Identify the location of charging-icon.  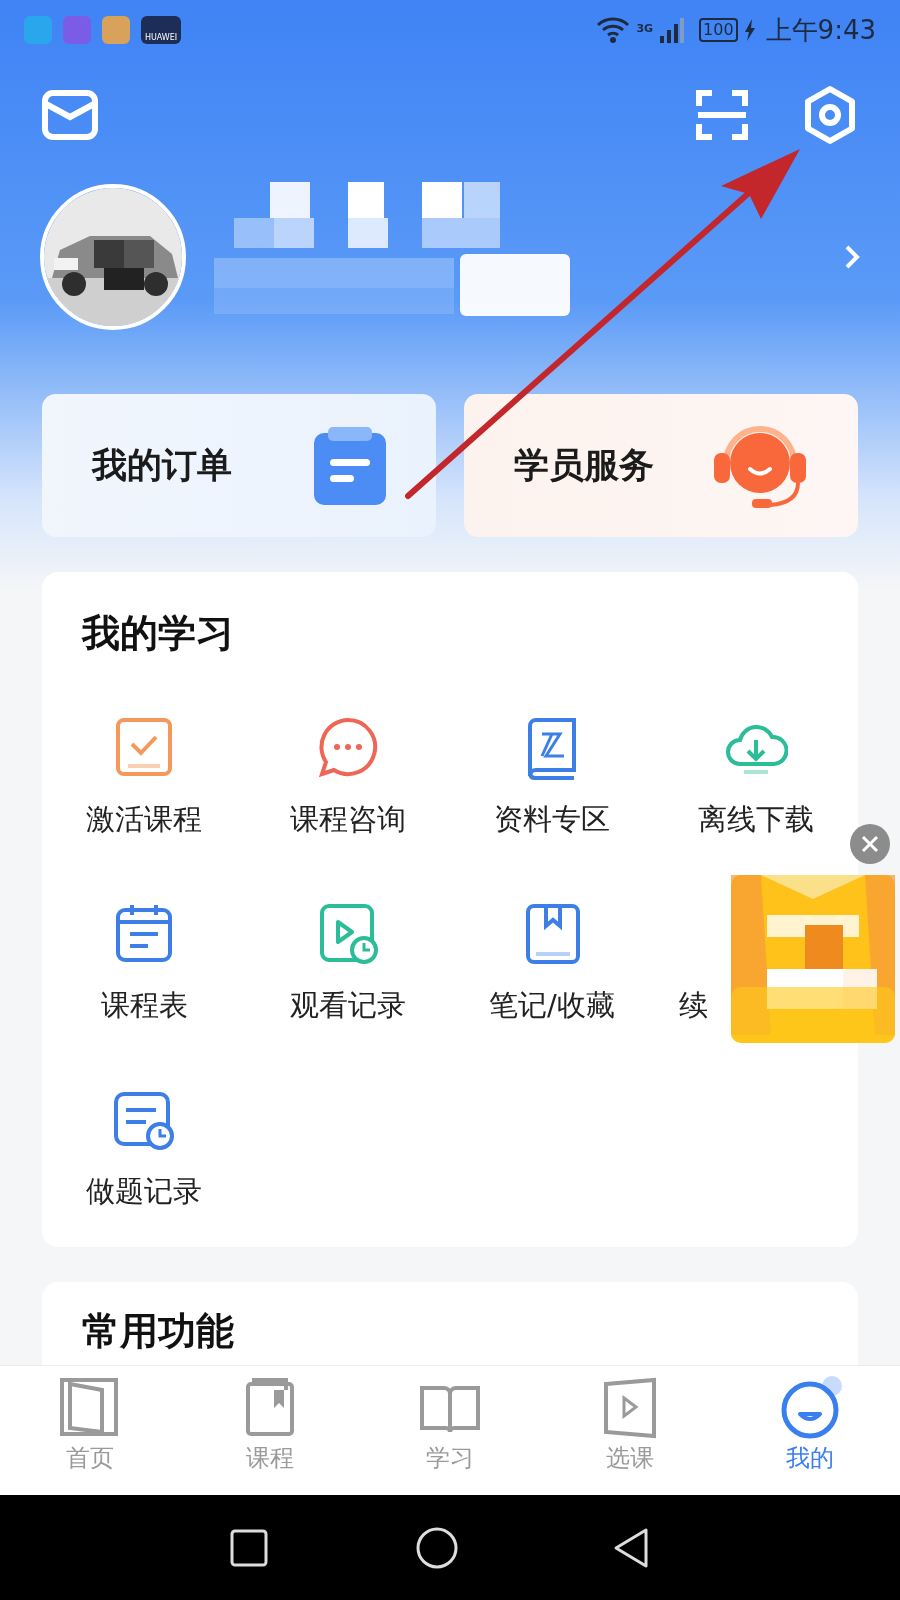
(749, 30).